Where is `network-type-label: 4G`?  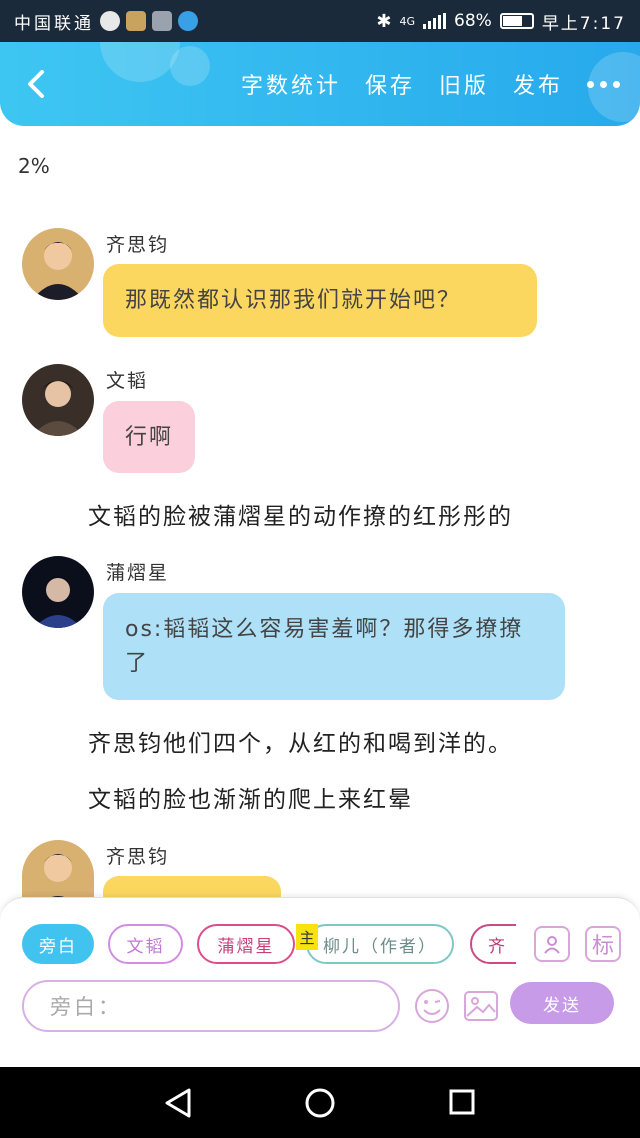 network-type-label: 4G is located at coordinates (407, 21).